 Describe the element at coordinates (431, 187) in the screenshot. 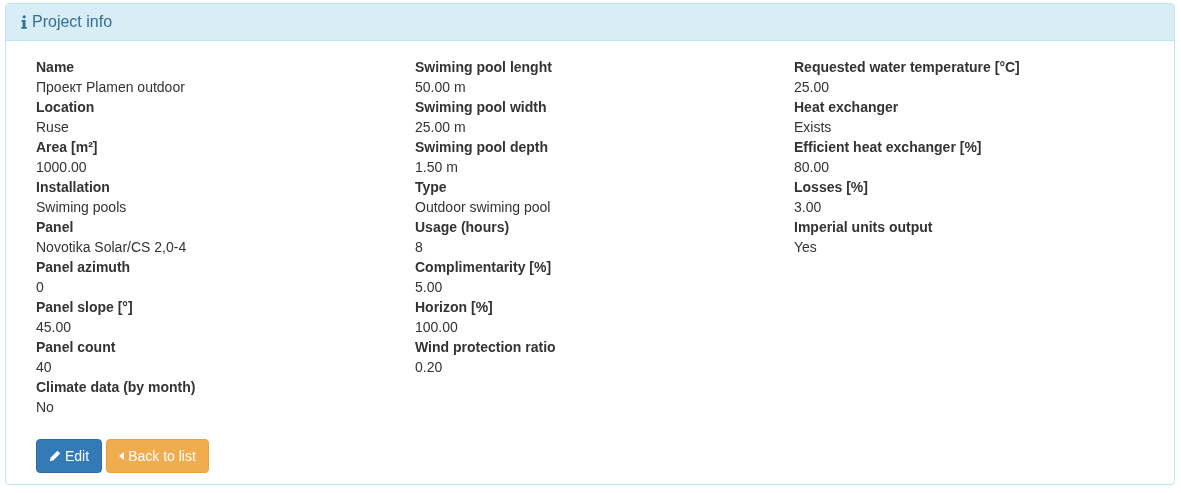

I see `field-label: Type` at that location.